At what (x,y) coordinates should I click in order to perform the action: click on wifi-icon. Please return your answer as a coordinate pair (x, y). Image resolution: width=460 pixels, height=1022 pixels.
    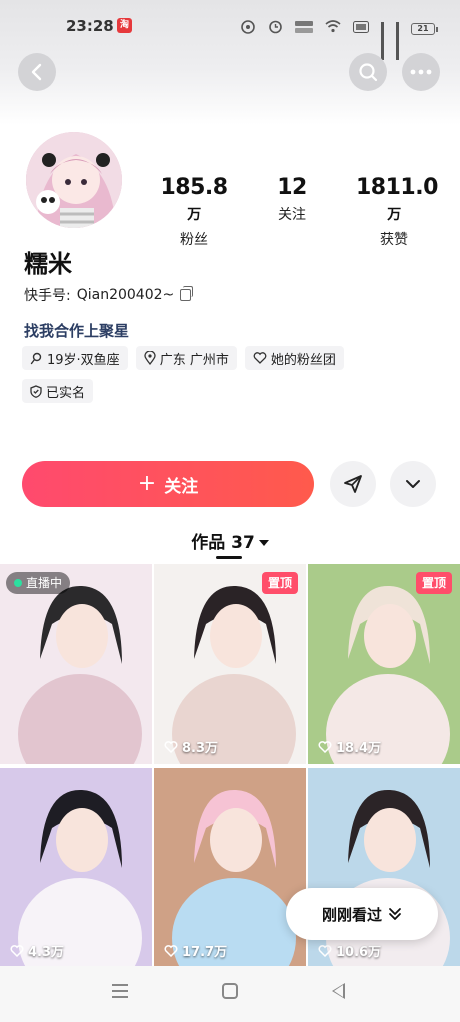
    Looking at the image, I should click on (333, 28).